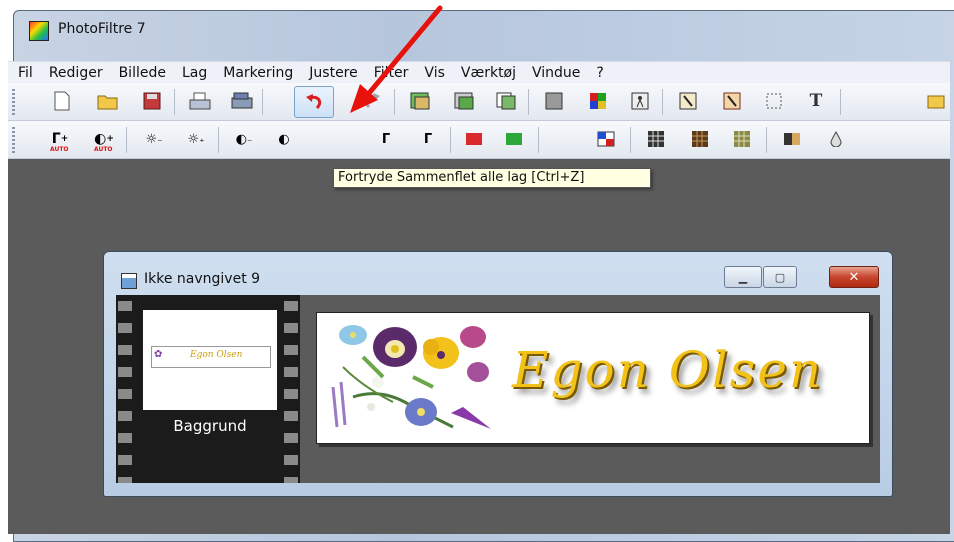  I want to click on document-title: Ikke navngivet 9, so click(202, 279).